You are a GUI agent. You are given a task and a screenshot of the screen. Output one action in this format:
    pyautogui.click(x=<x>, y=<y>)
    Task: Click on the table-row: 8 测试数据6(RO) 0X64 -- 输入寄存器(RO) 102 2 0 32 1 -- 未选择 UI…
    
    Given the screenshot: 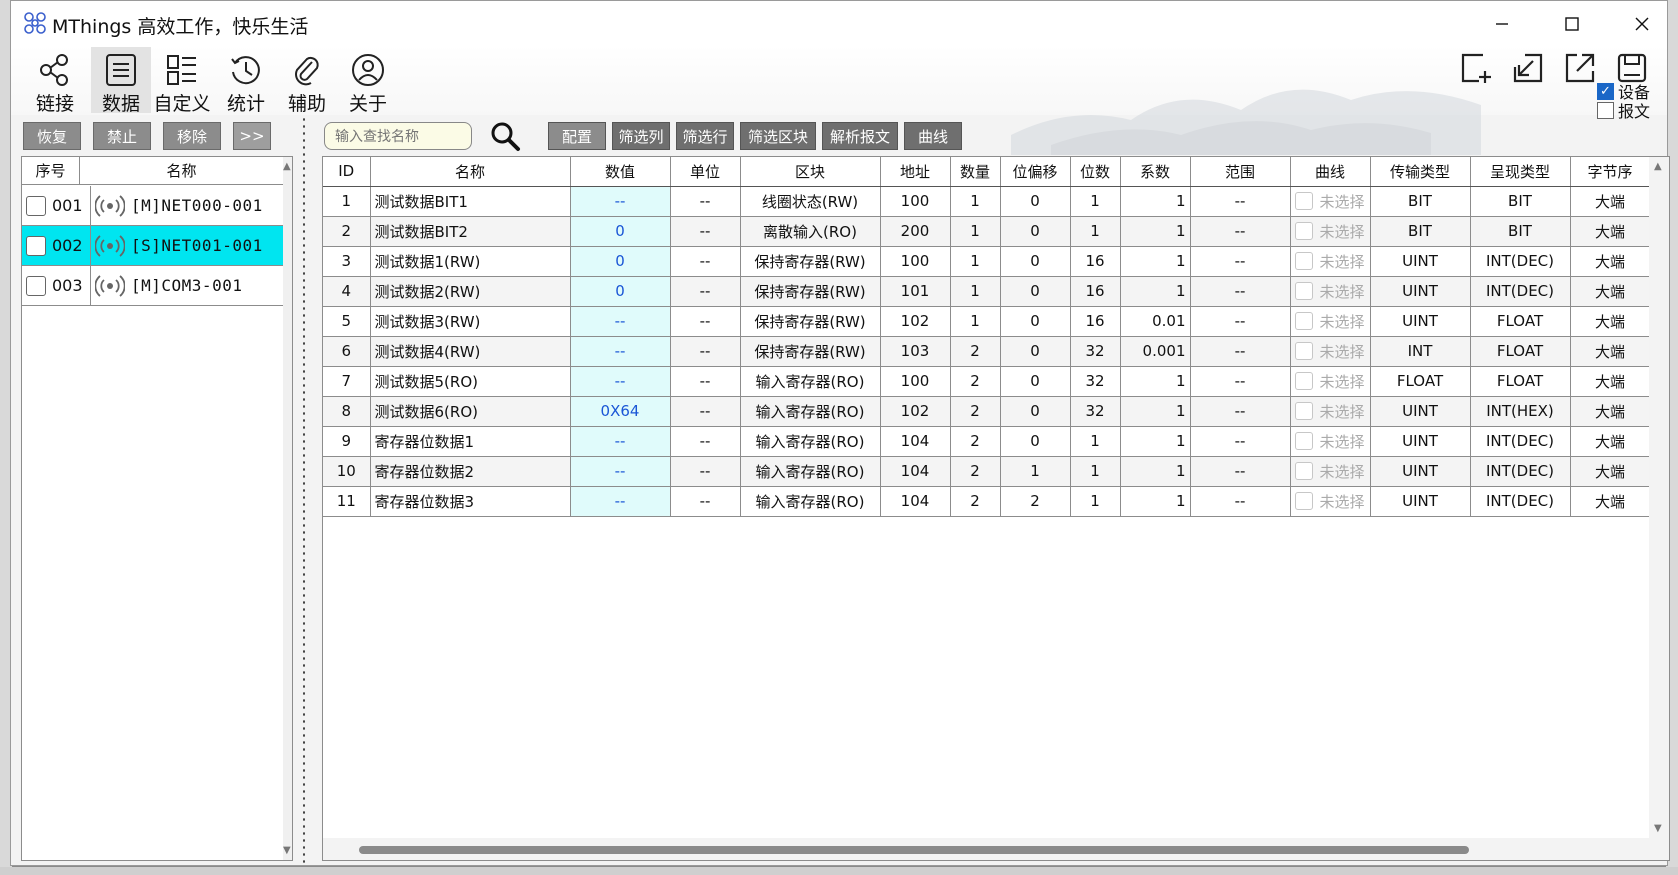 What is the action you would take?
    pyautogui.click(x=987, y=411)
    